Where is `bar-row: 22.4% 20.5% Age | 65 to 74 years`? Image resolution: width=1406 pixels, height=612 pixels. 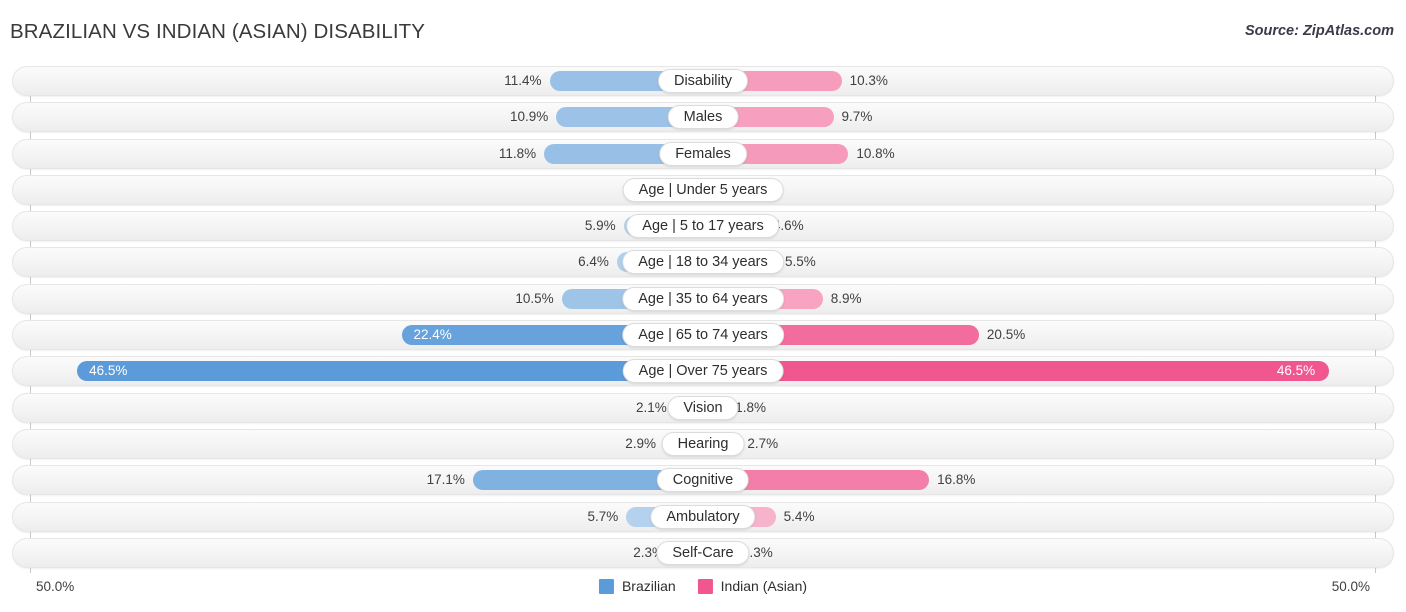 bar-row: 22.4% 20.5% Age | 65 to 74 years is located at coordinates (703, 335).